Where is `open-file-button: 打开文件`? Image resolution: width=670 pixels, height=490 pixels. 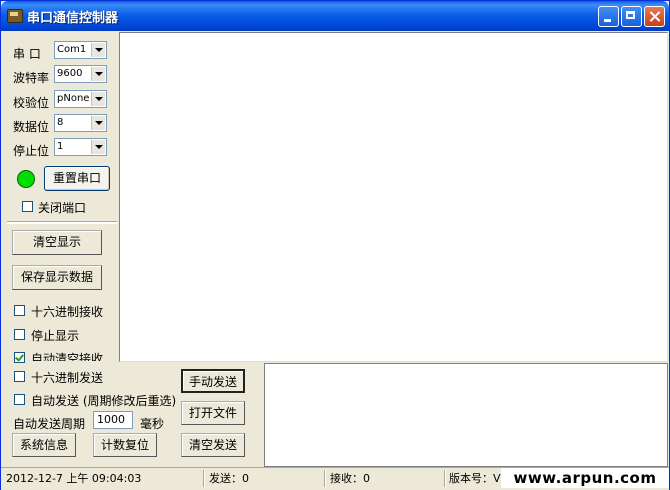 open-file-button: 打开文件 is located at coordinates (213, 413).